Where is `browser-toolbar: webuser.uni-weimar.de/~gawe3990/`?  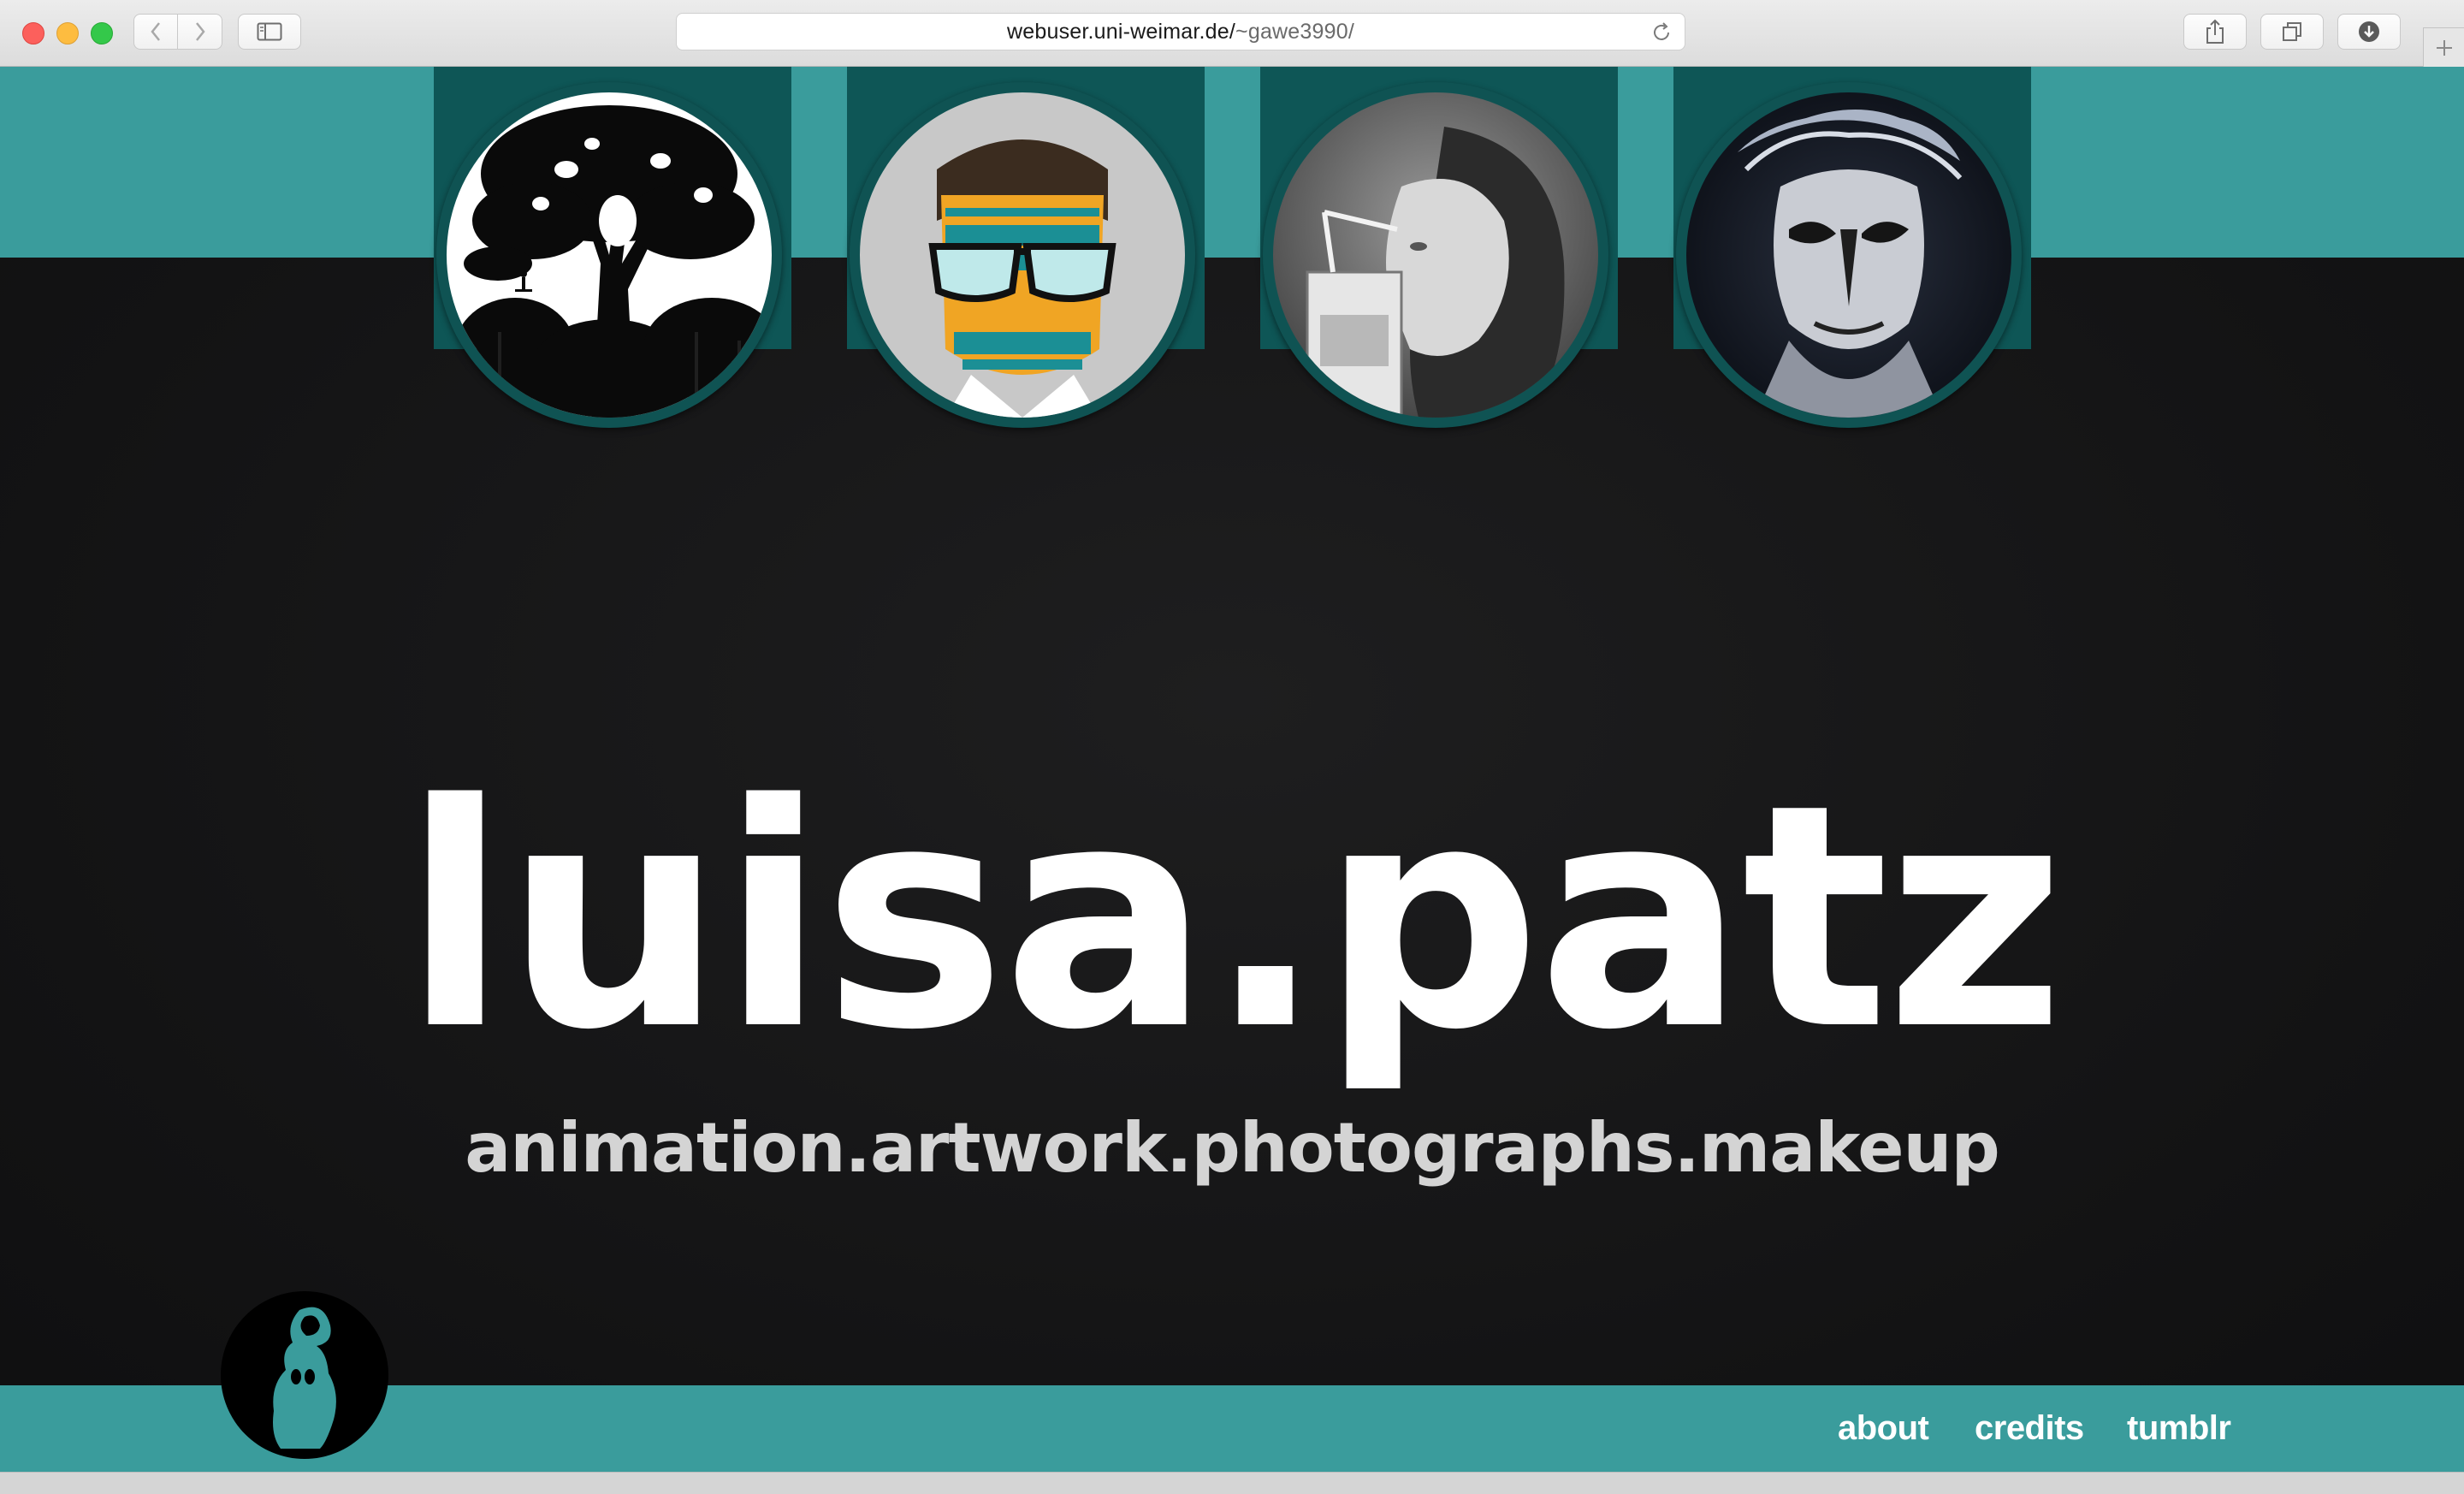
browser-toolbar: webuser.uni-weimar.de/~gawe3990/ is located at coordinates (1232, 34).